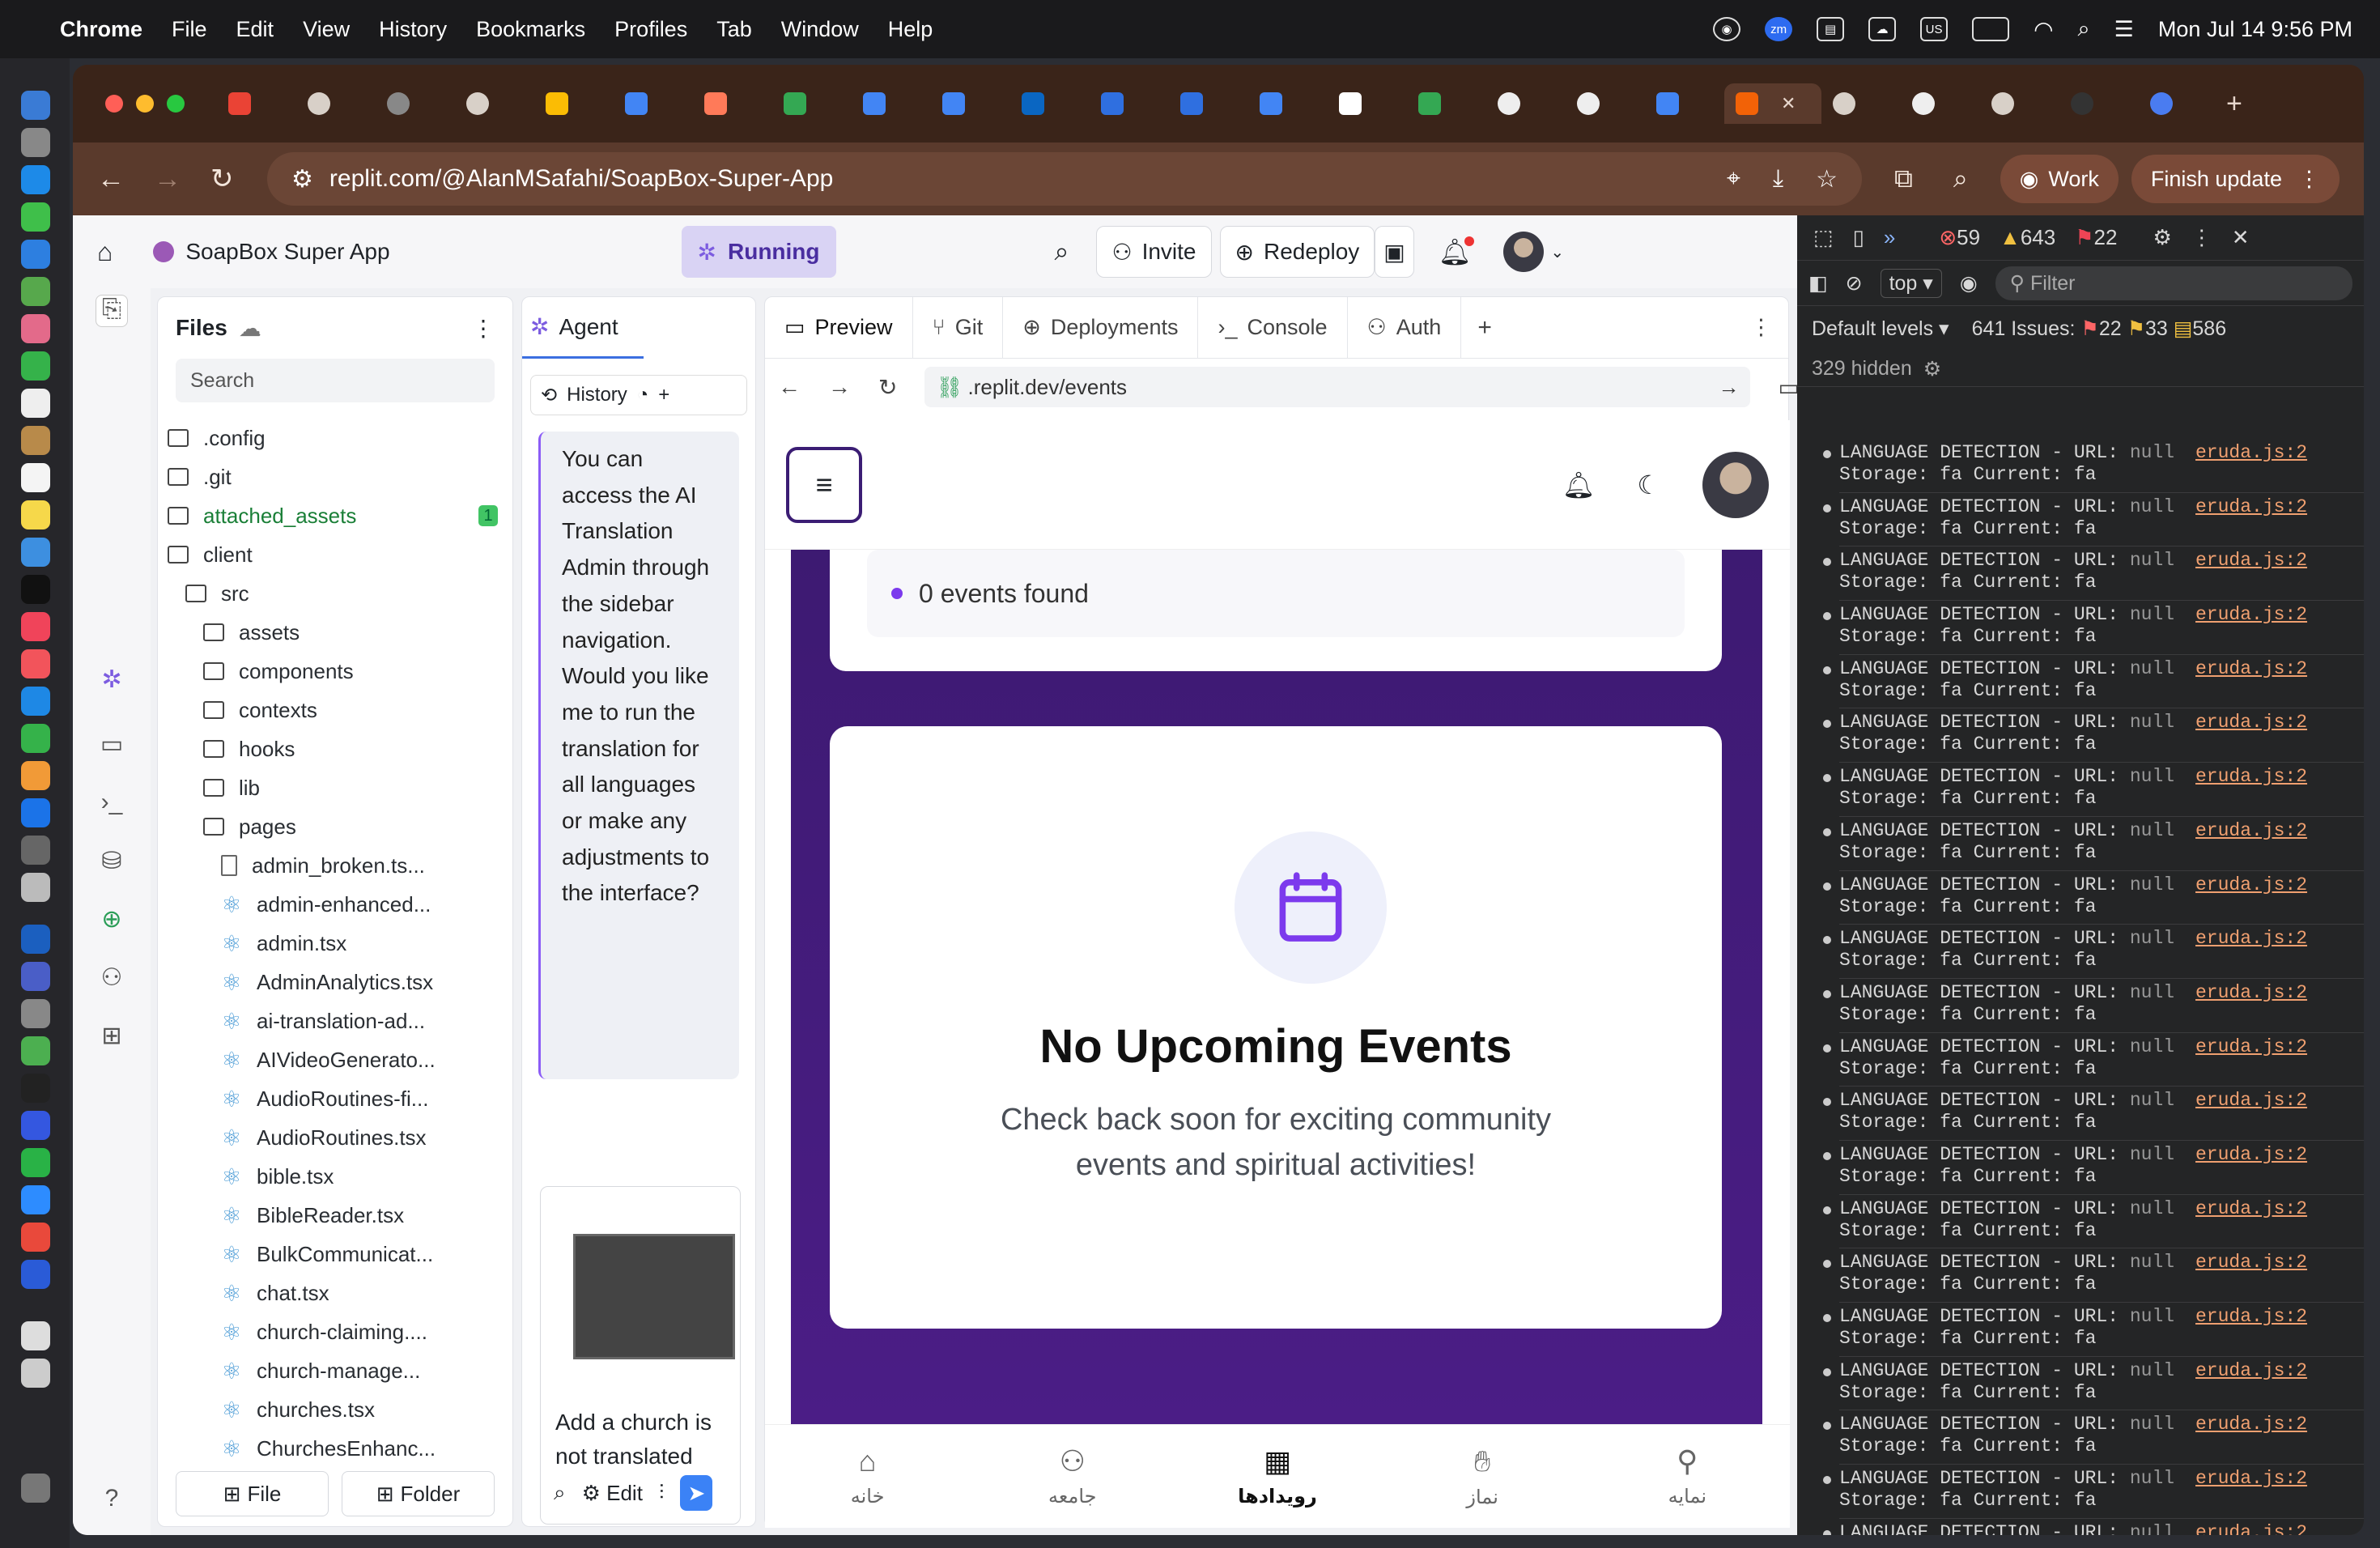 This screenshot has width=2380, height=1548. What do you see at coordinates (35, 1336) in the screenshot?
I see `document-icon` at bounding box center [35, 1336].